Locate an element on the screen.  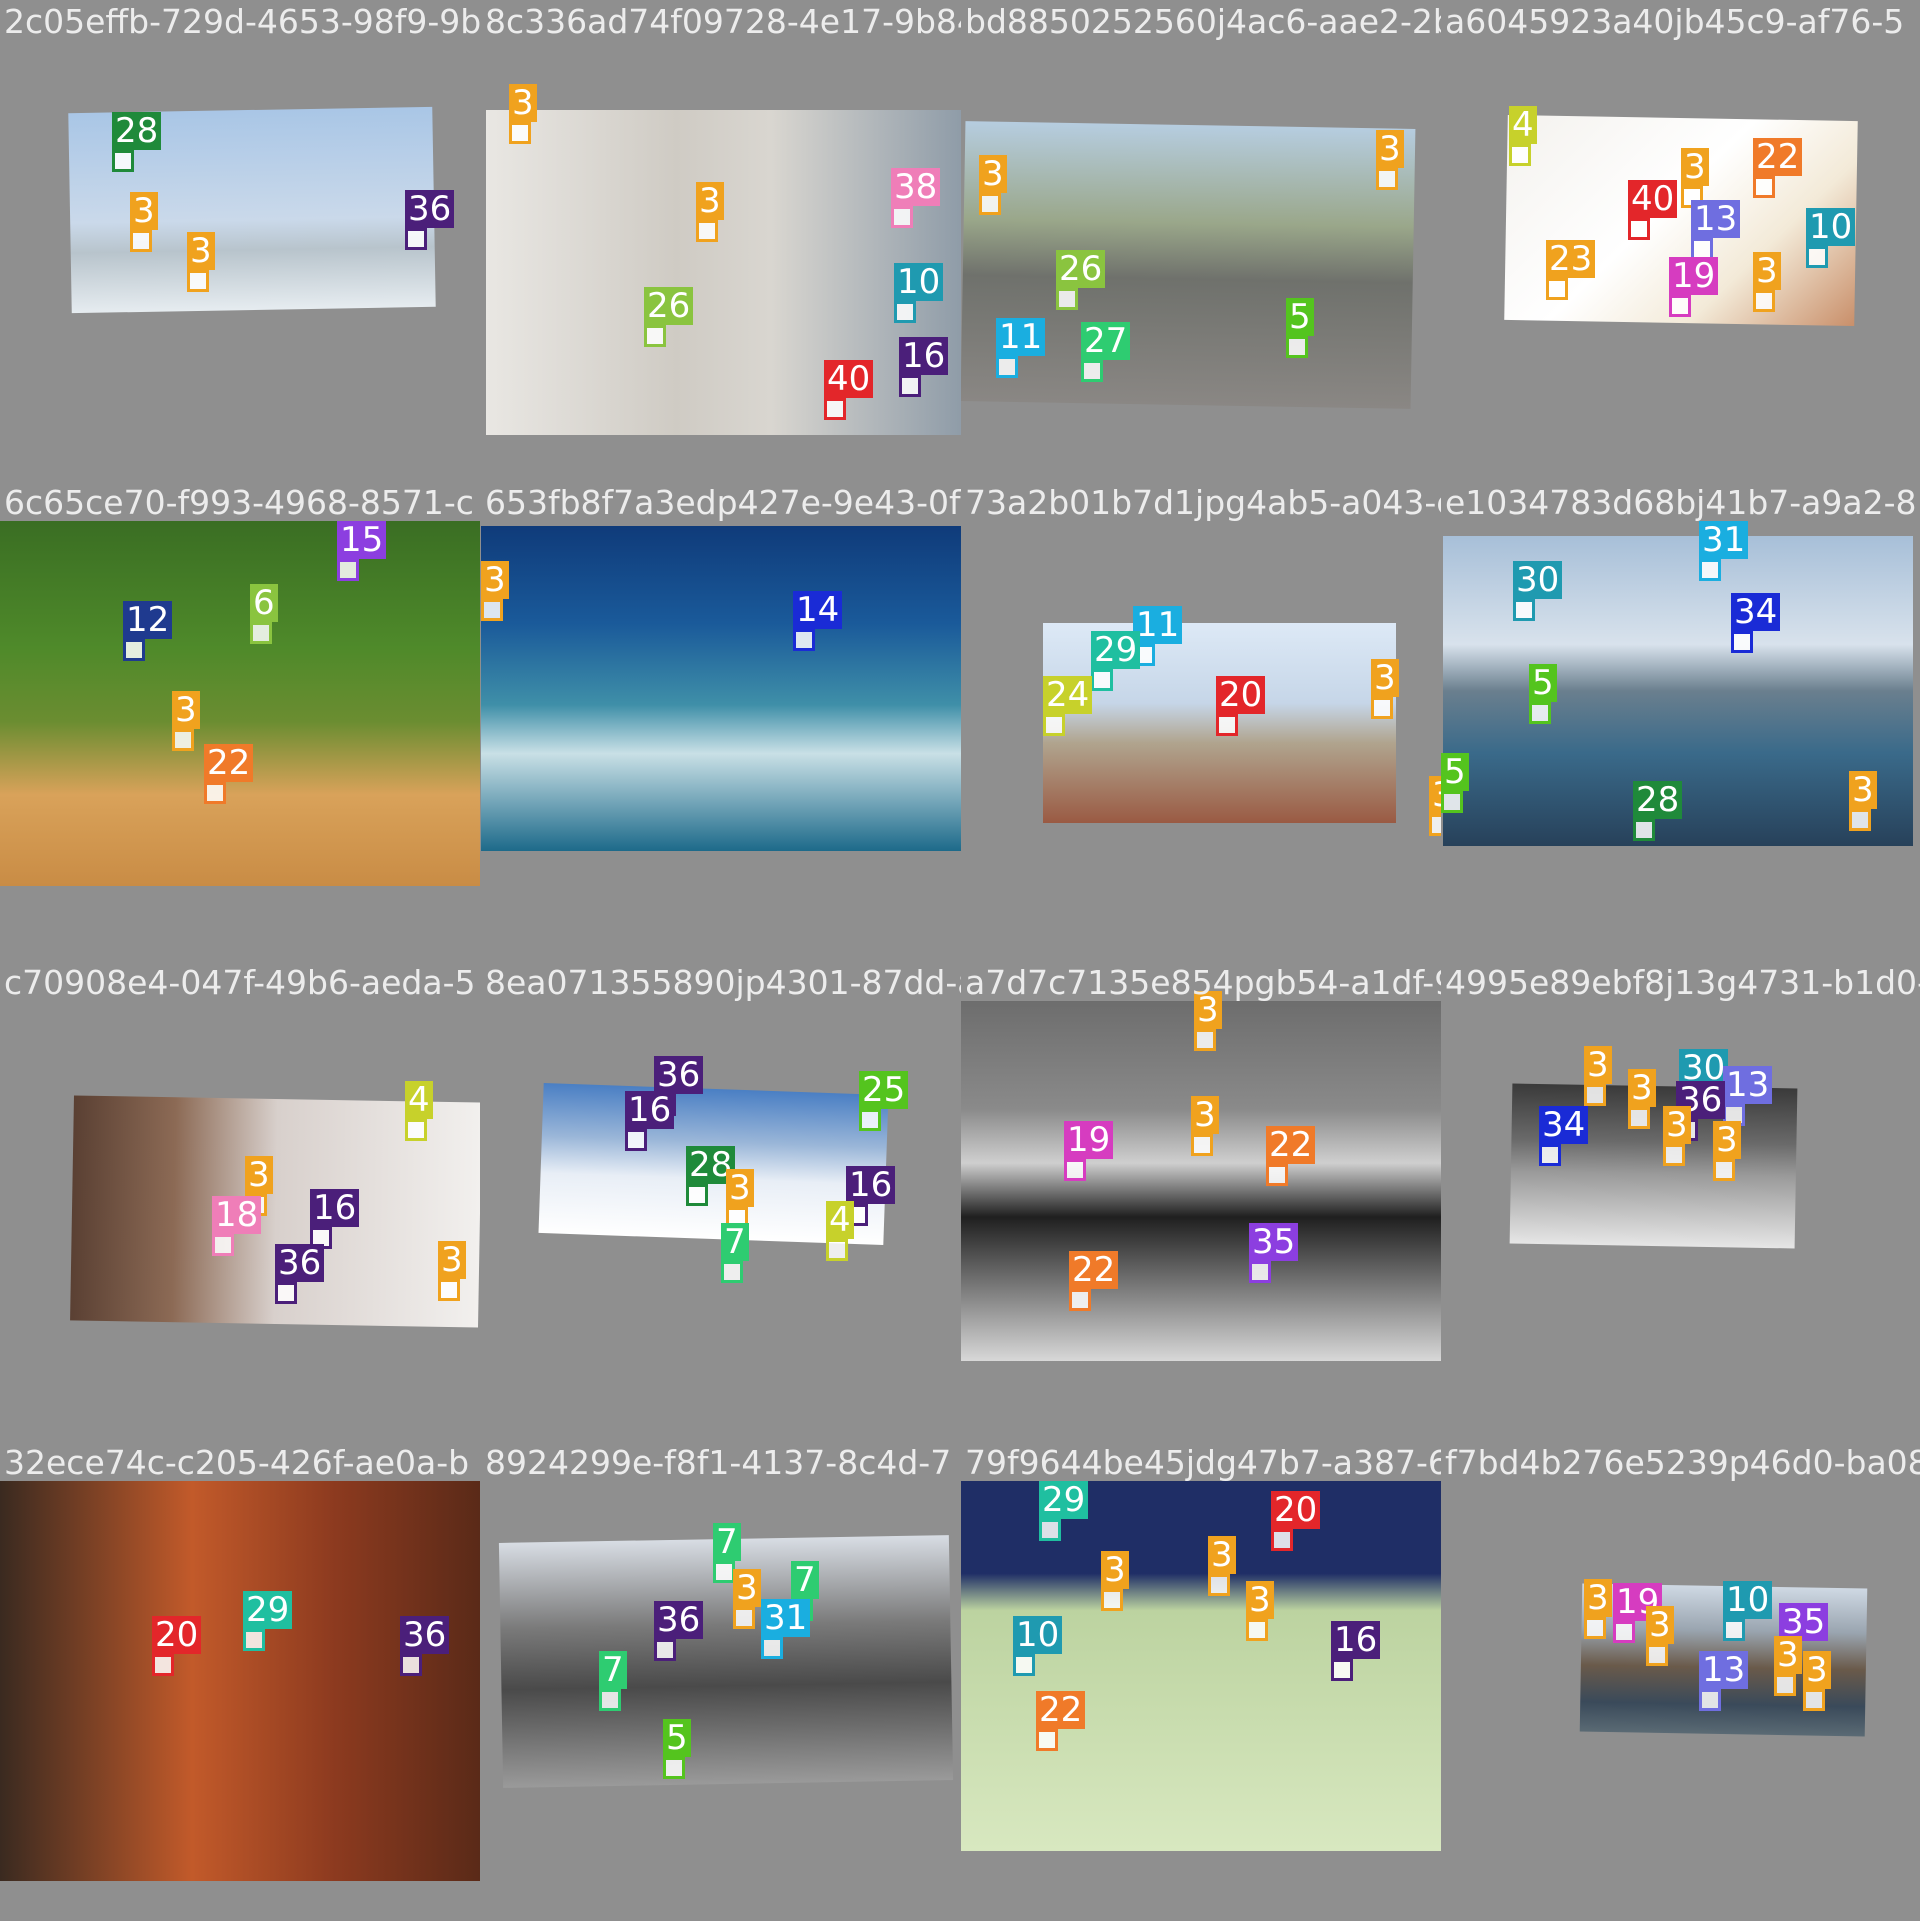
class-label: 5 is located at coordinates (677, 1738).